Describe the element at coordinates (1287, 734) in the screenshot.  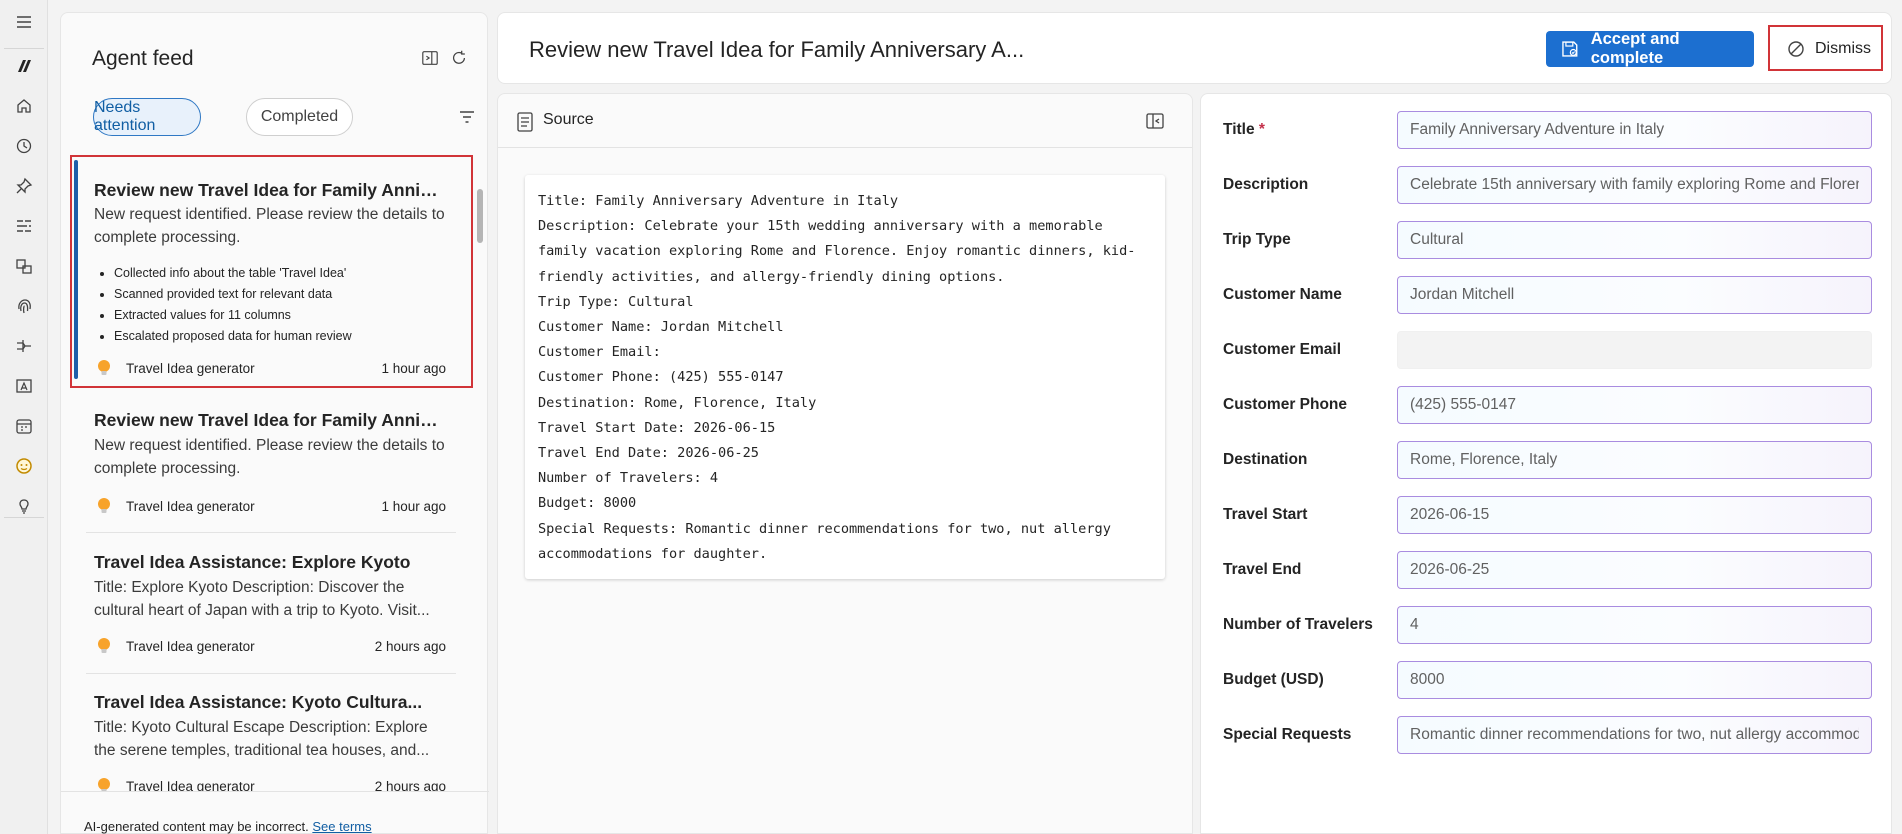
I see `field-label: Special Requests` at that location.